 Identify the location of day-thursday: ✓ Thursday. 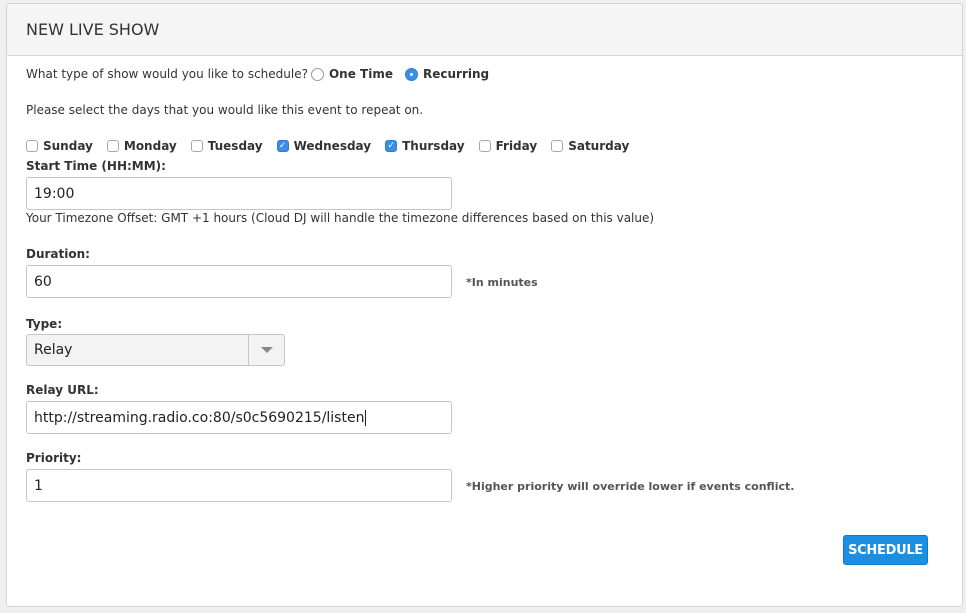
(425, 146).